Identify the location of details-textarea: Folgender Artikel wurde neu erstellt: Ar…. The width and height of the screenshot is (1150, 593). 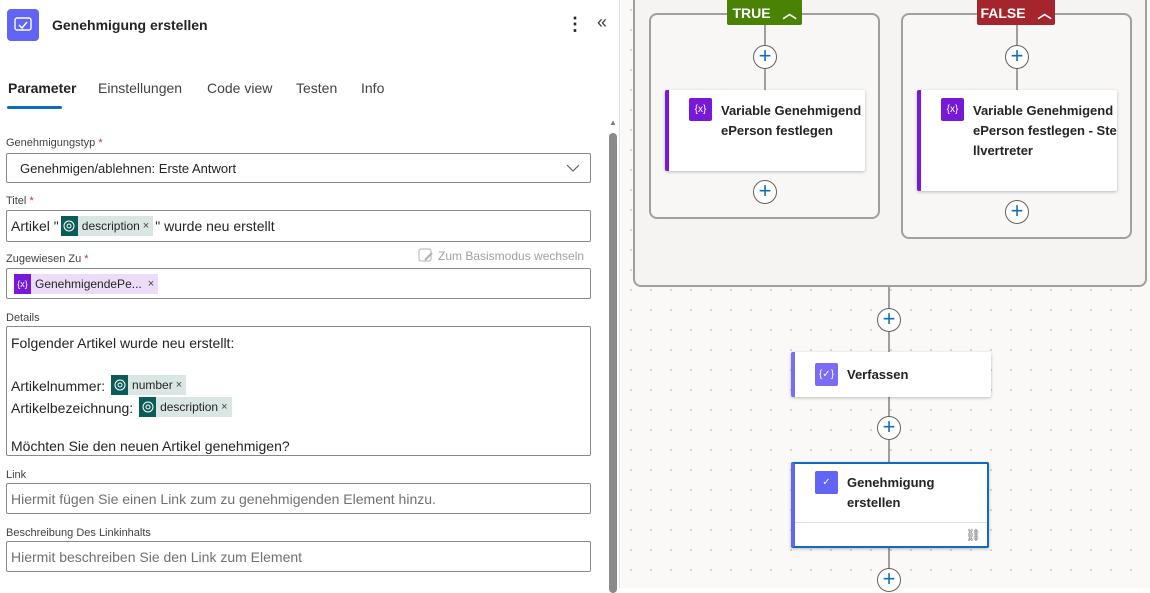
(298, 391).